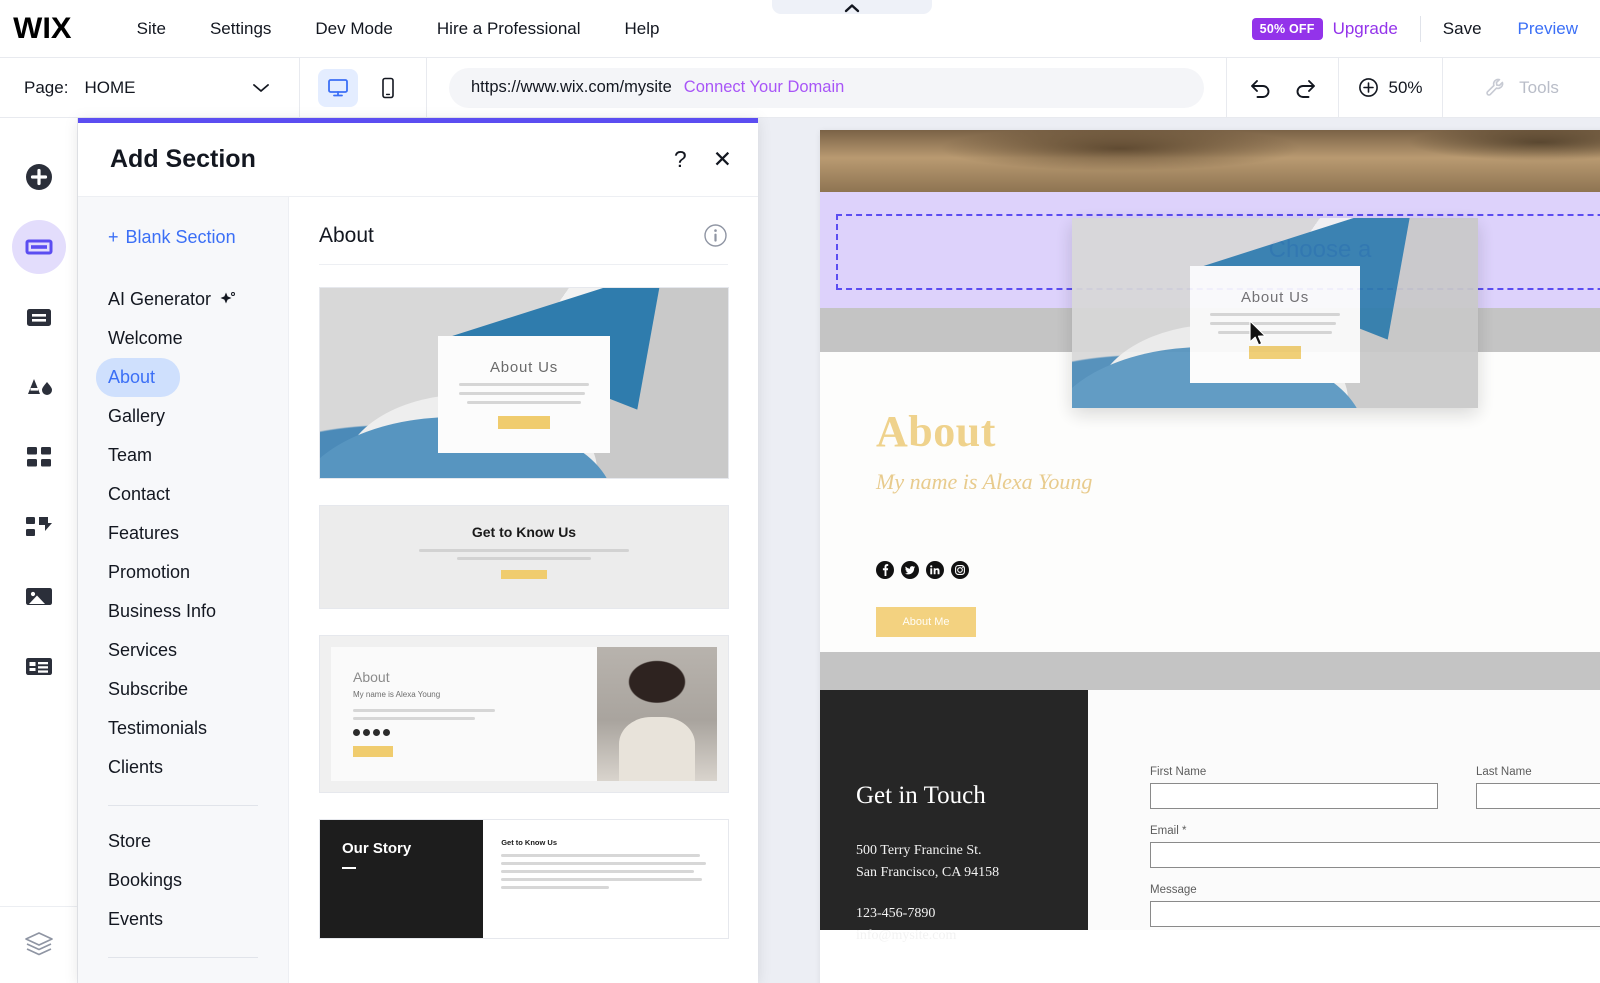  I want to click on category-label: Contact, so click(139, 494).